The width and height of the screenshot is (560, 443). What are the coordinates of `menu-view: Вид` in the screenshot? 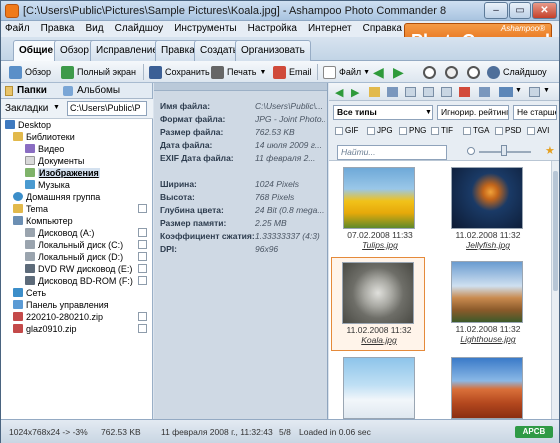 It's located at (95, 29).